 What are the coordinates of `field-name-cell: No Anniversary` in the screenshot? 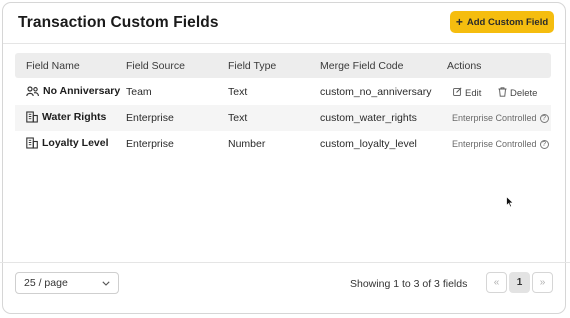 It's located at (73, 91).